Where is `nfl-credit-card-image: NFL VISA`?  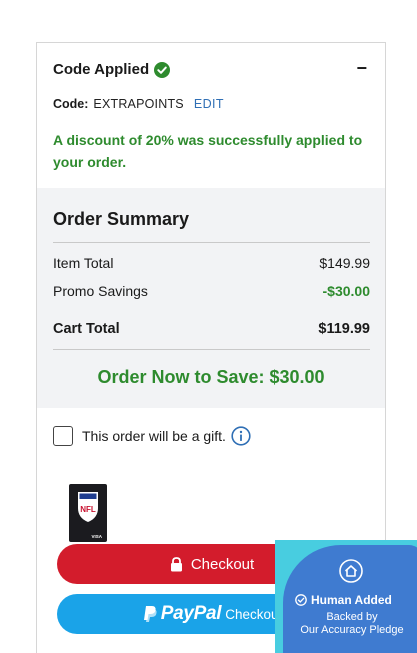
nfl-credit-card-image: NFL VISA is located at coordinates (88, 513).